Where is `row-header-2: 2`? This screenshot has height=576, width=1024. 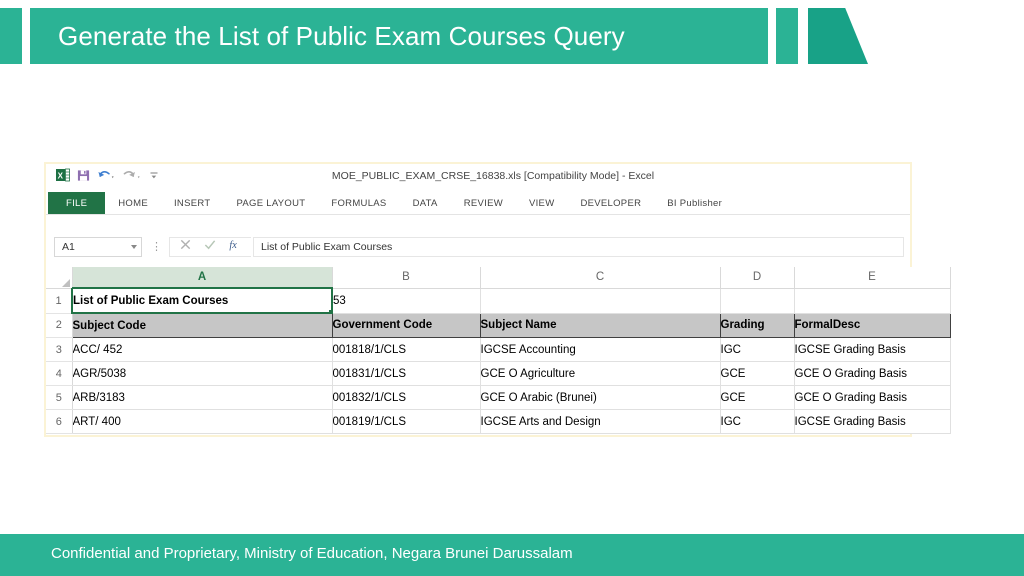
row-header-2: 2 is located at coordinates (59, 325).